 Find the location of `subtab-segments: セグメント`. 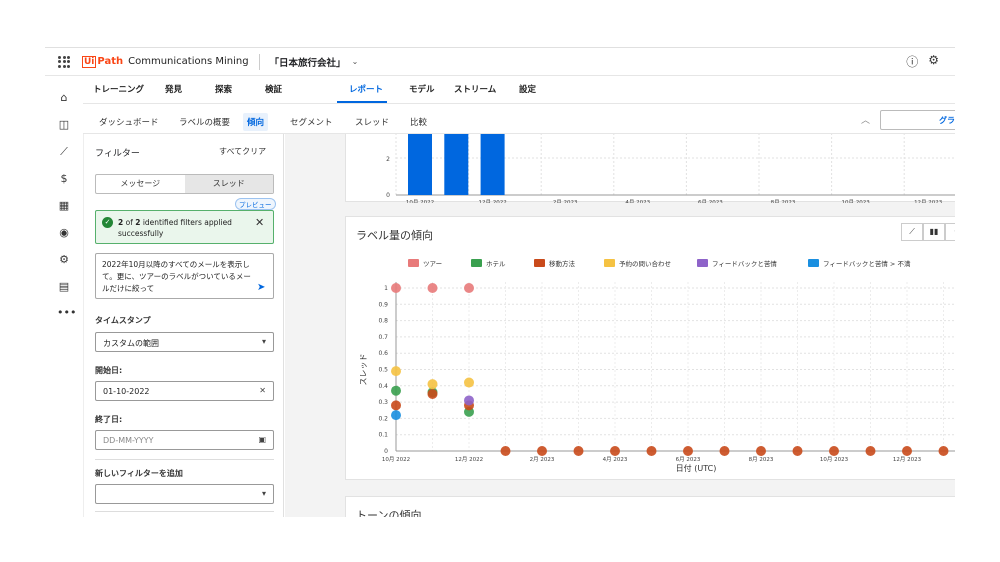

subtab-segments: セグメント is located at coordinates (311, 122).